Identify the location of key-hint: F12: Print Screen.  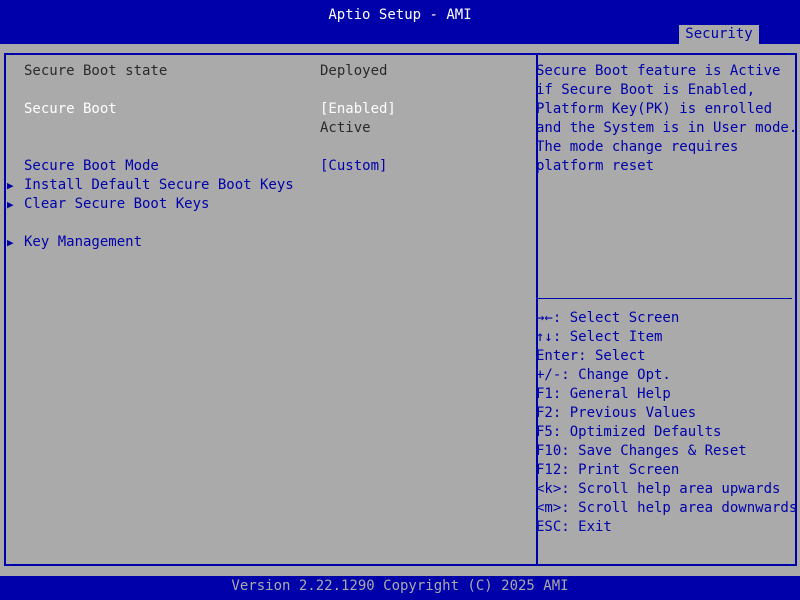
(608, 470).